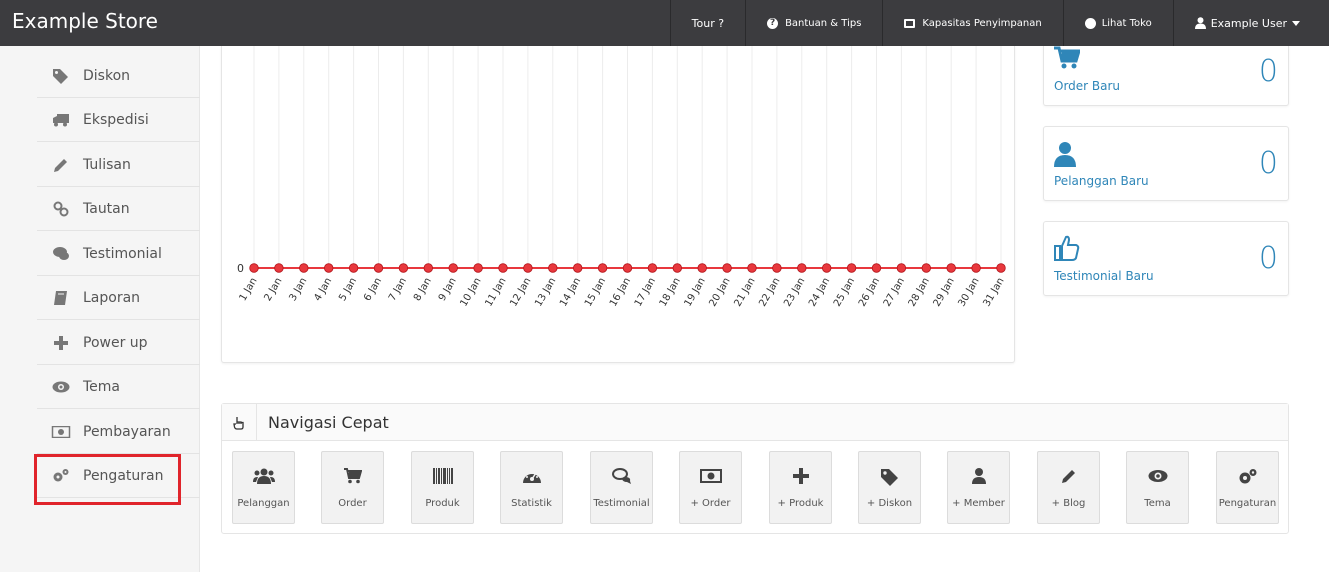 The image size is (1329, 572). I want to click on plus-icon, so click(800, 478).